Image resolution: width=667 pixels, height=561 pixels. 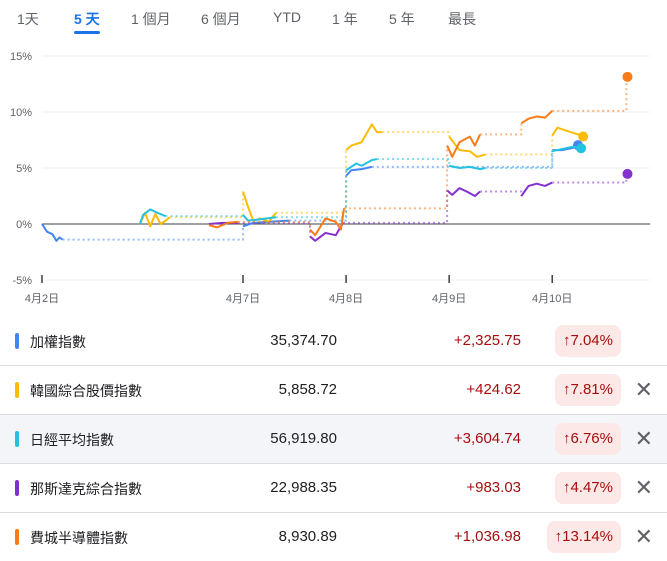 I want to click on tab-1y: 1 年, so click(x=345, y=19).